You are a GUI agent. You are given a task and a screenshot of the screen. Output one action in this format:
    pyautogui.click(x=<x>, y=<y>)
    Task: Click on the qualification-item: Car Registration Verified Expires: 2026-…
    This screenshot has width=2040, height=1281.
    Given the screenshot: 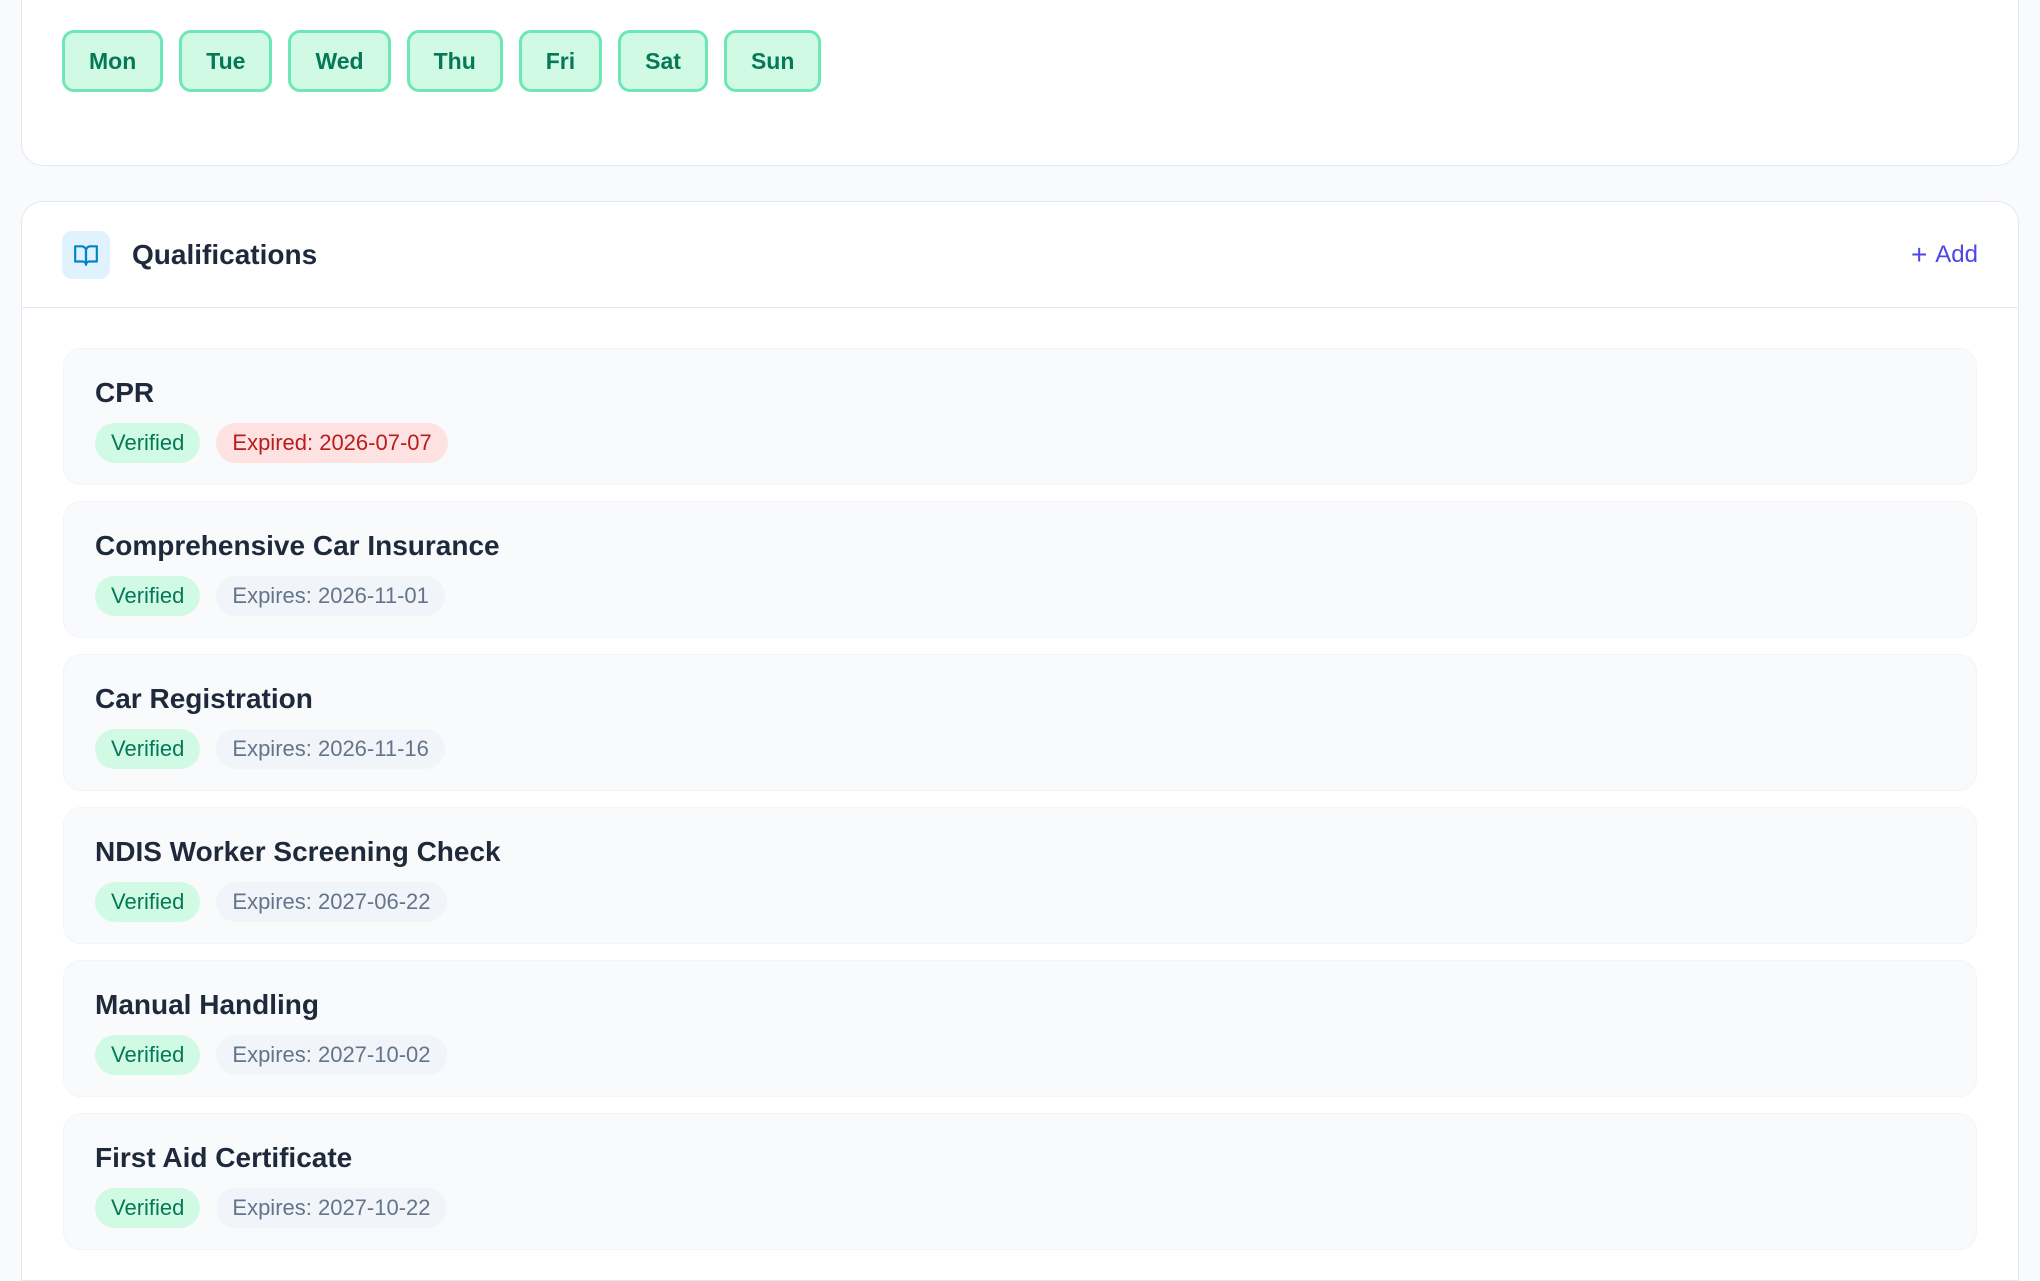 What is the action you would take?
    pyautogui.click(x=1020, y=722)
    